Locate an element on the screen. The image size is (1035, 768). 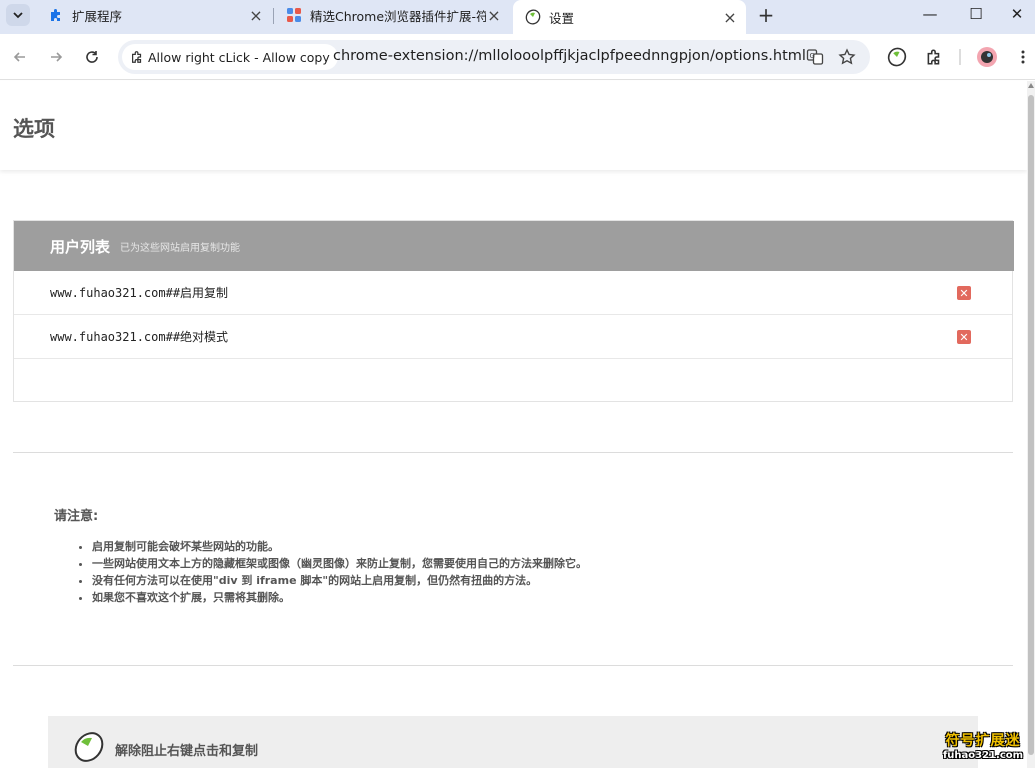
tab-label: 扩展程序 is located at coordinates (97, 16).